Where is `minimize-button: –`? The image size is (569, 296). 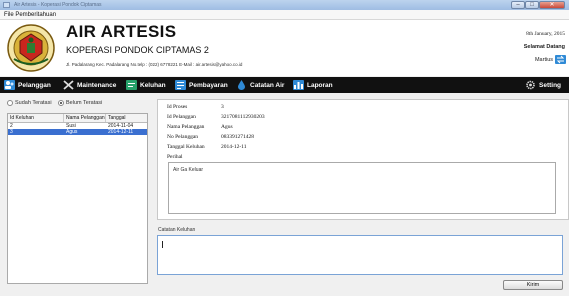
minimize-button: – is located at coordinates (518, 5).